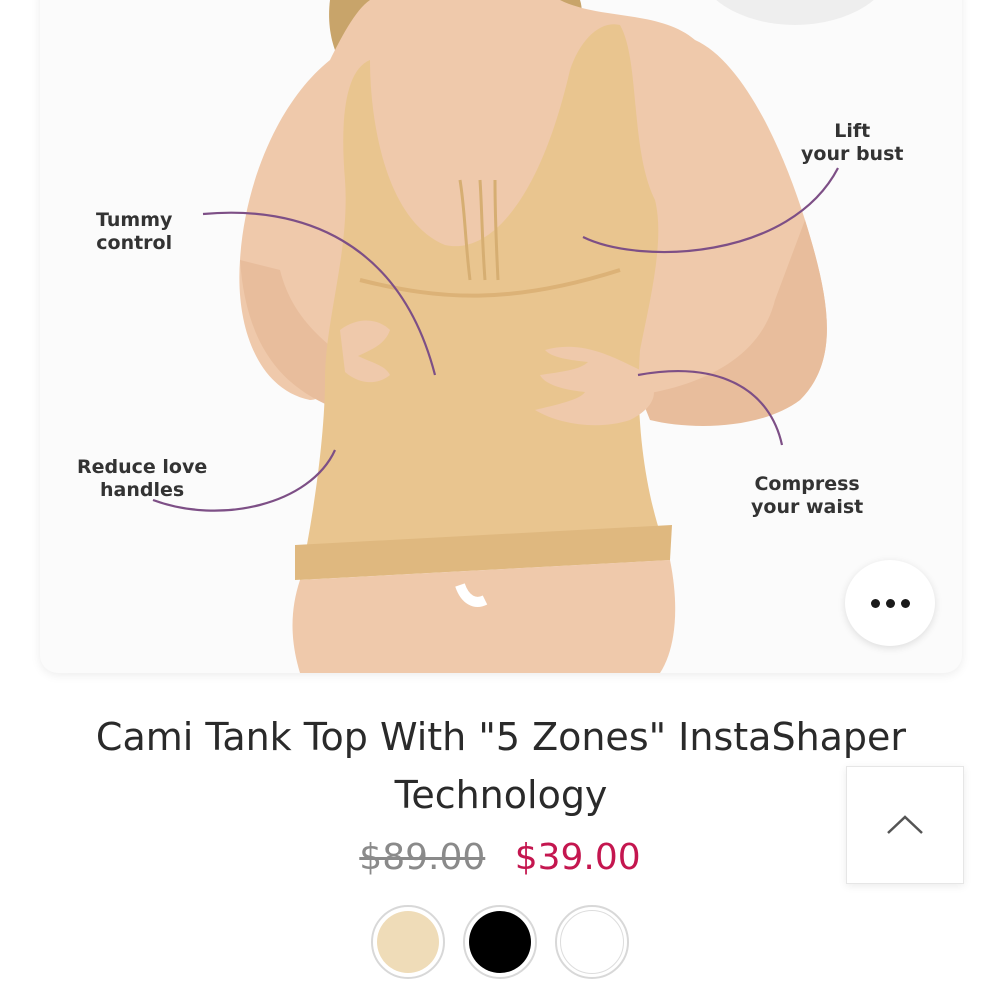  Describe the element at coordinates (577, 857) in the screenshot. I see `sale-price: $39.00` at that location.